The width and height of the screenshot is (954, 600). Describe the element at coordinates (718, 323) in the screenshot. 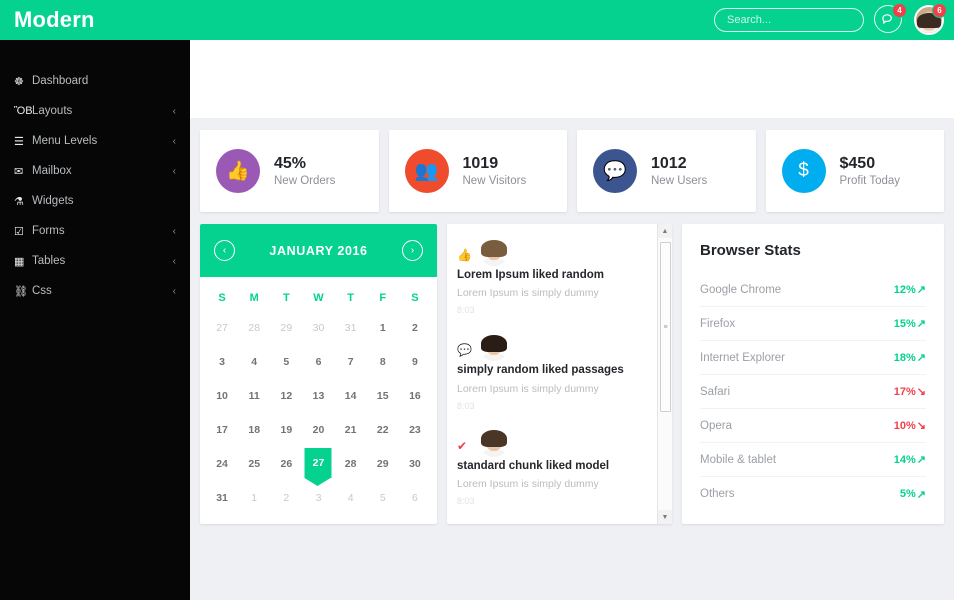

I see `browser-name: Firefox` at that location.